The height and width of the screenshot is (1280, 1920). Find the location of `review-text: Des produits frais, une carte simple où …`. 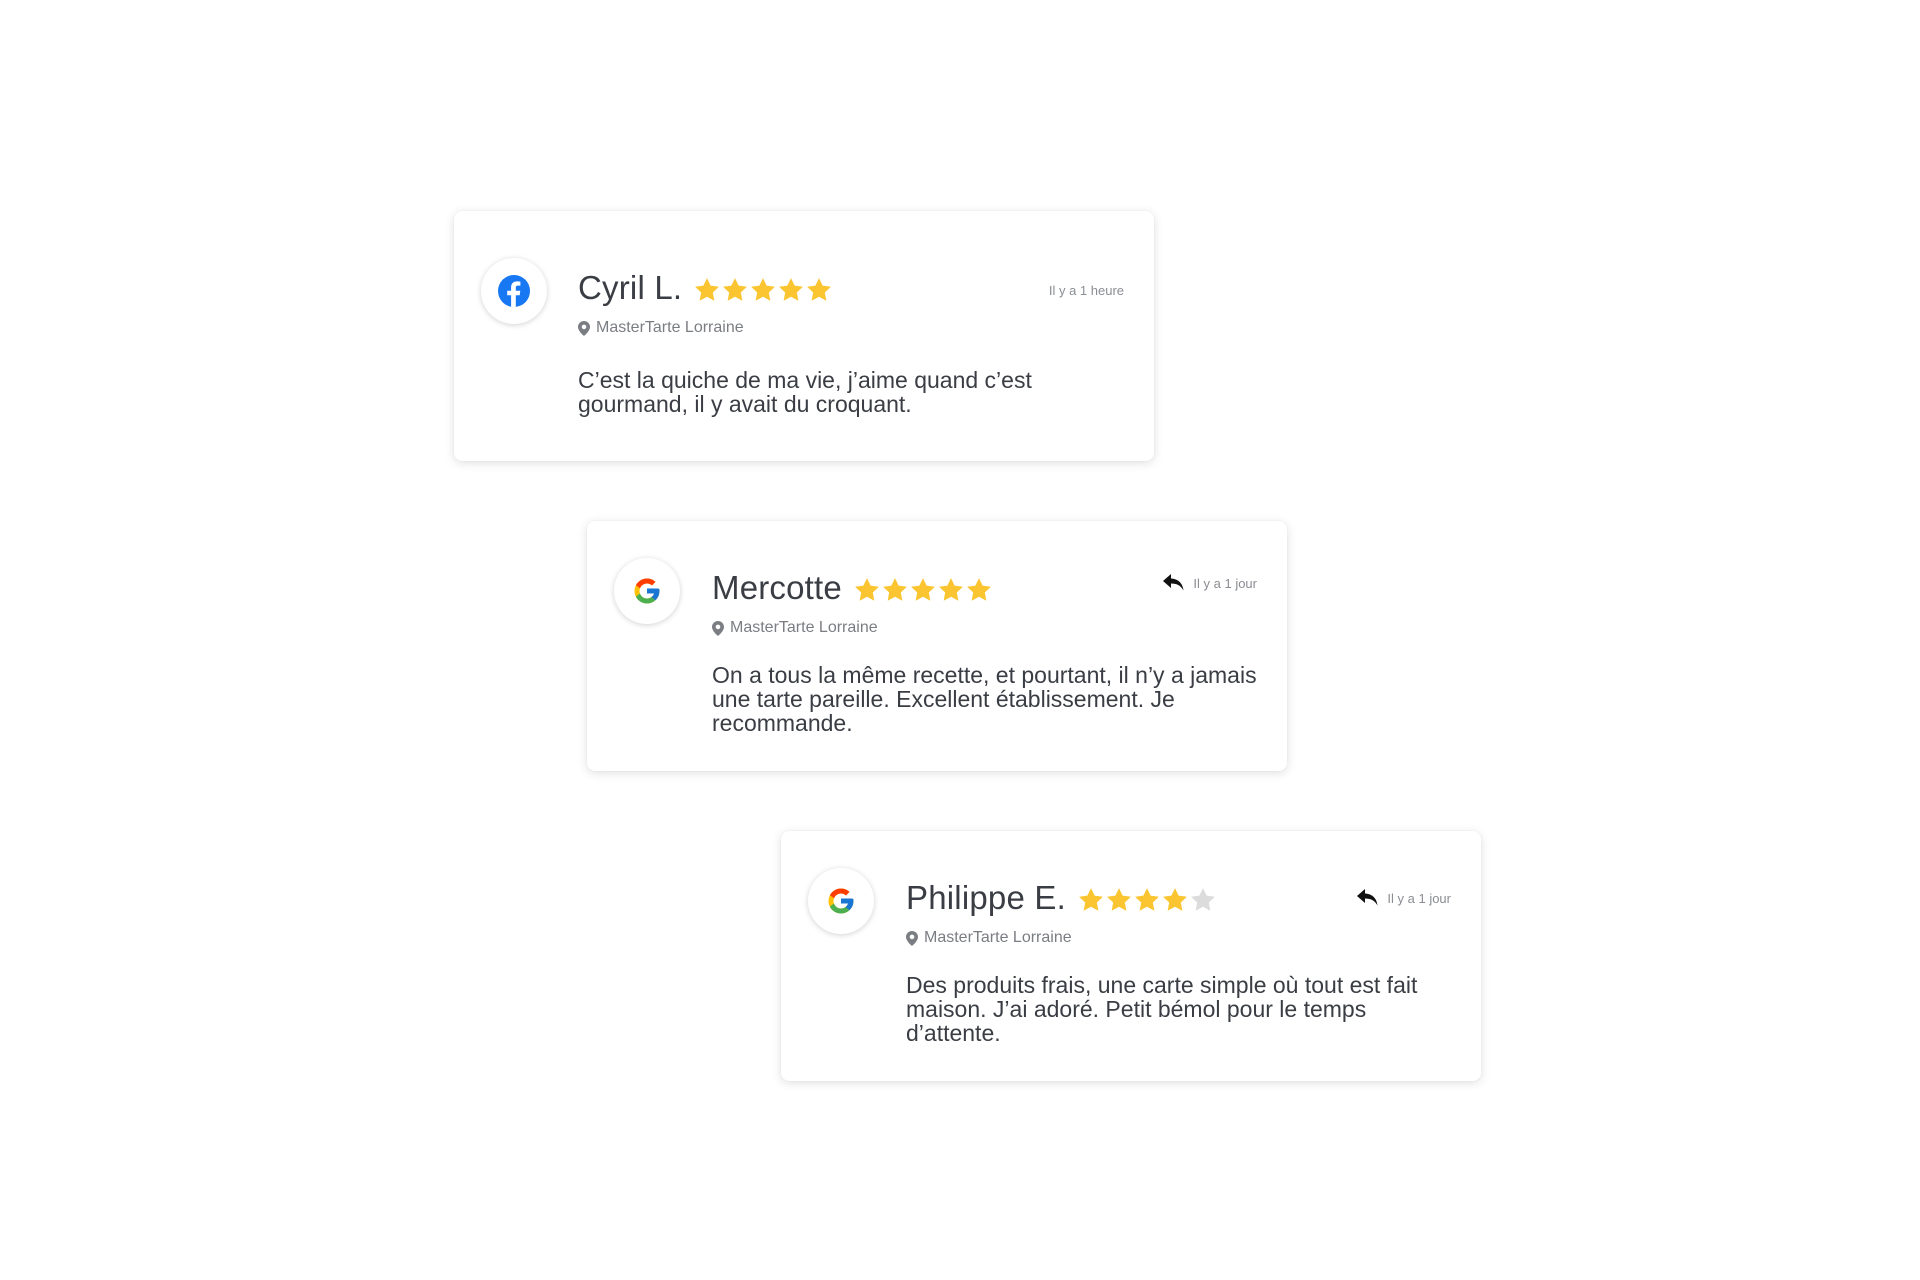

review-text: Des produits frais, une carte simple où … is located at coordinates (1162, 1009).